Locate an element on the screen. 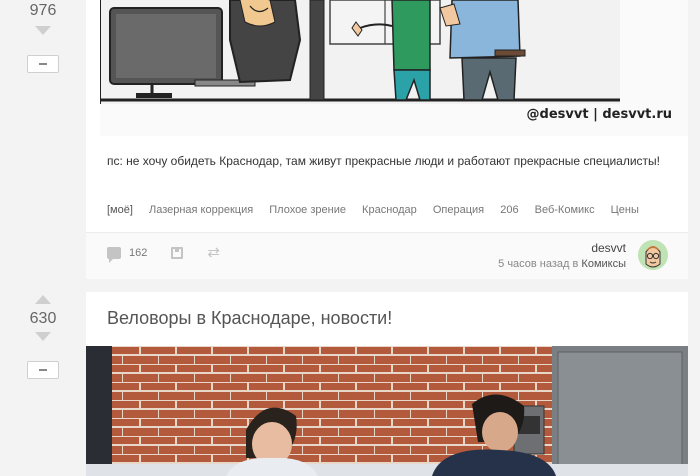 Image resolution: width=700 pixels, height=476 pixels. comments-count: 162 is located at coordinates (138, 253).